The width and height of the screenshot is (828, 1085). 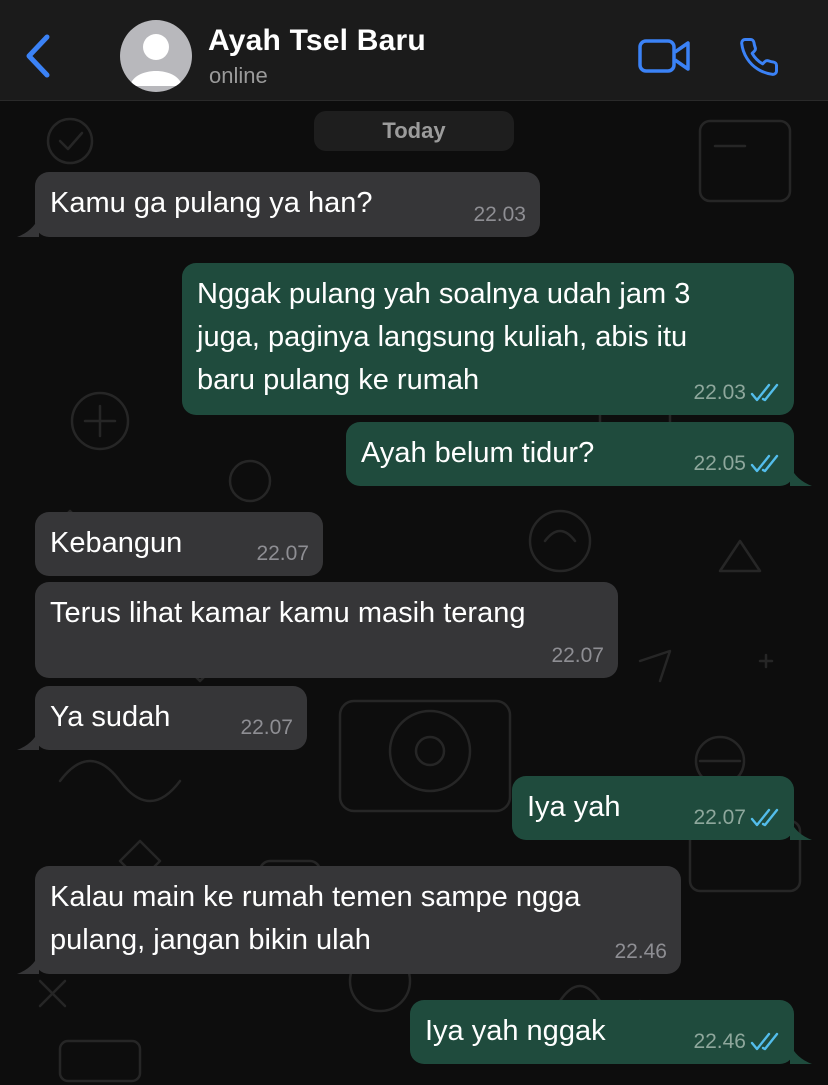 I want to click on outgoing-message: Ayah belum tidur? 22.05, so click(x=579, y=454).